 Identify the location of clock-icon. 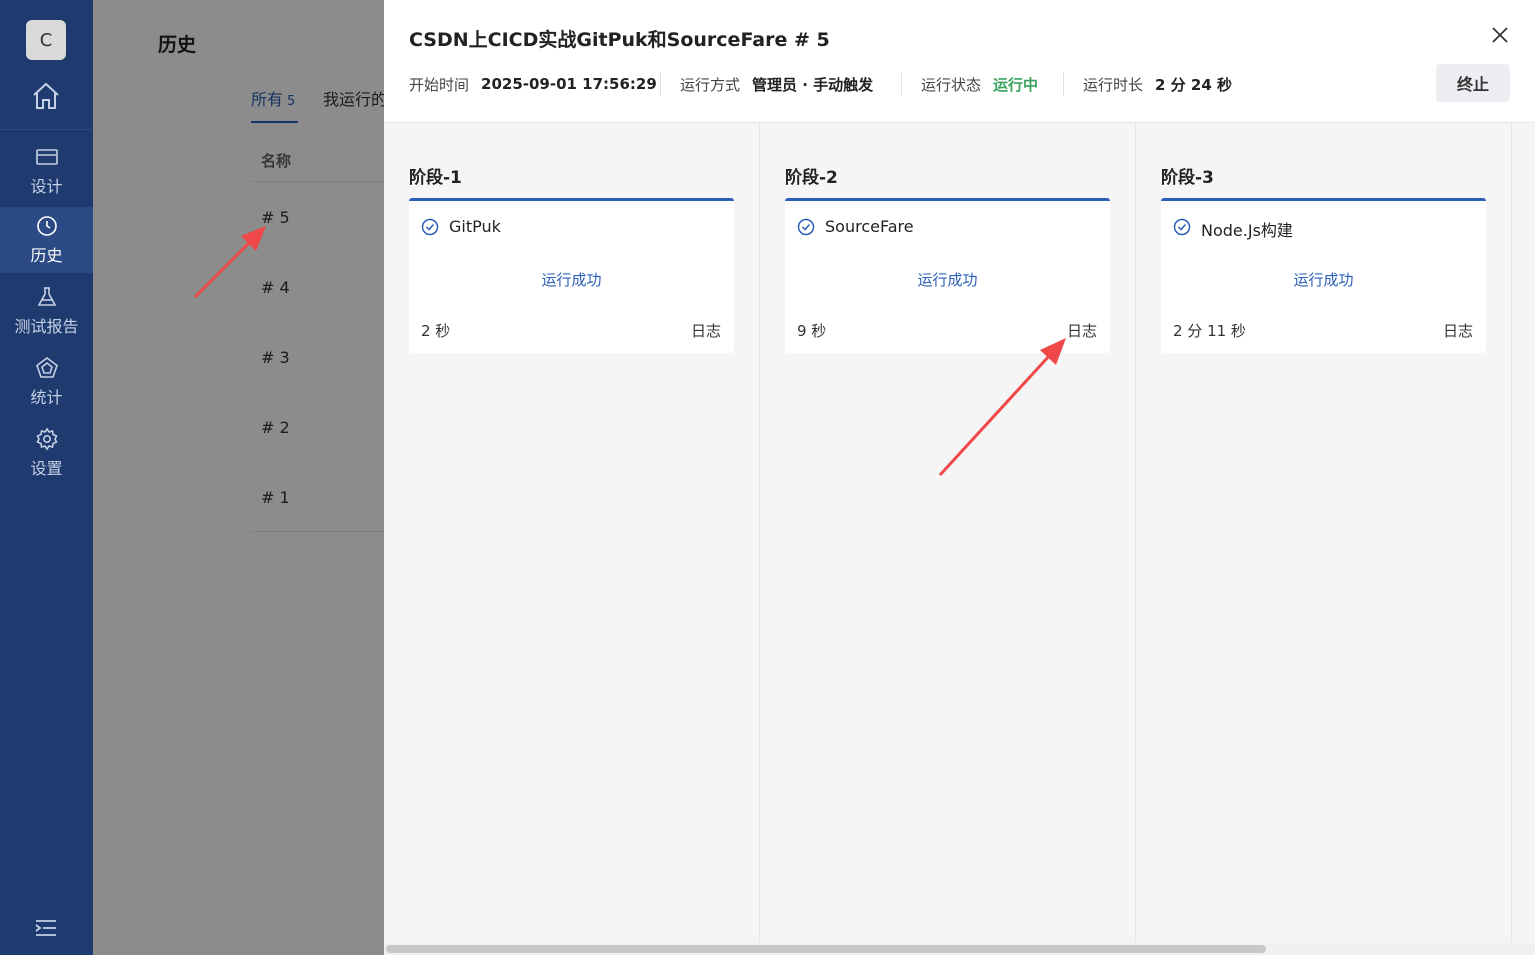
(46, 226).